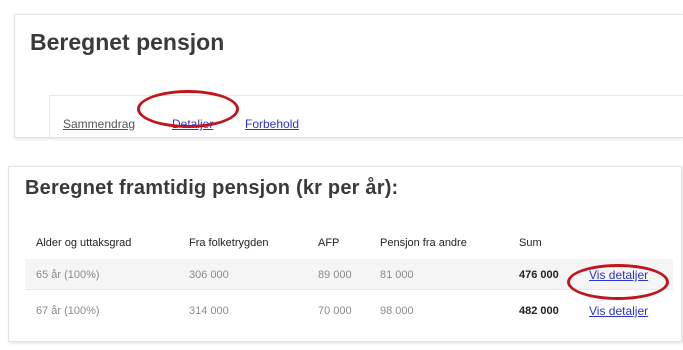 The width and height of the screenshot is (683, 350). Describe the element at coordinates (99, 124) in the screenshot. I see `tab-sammendrag: Sammendrag` at that location.